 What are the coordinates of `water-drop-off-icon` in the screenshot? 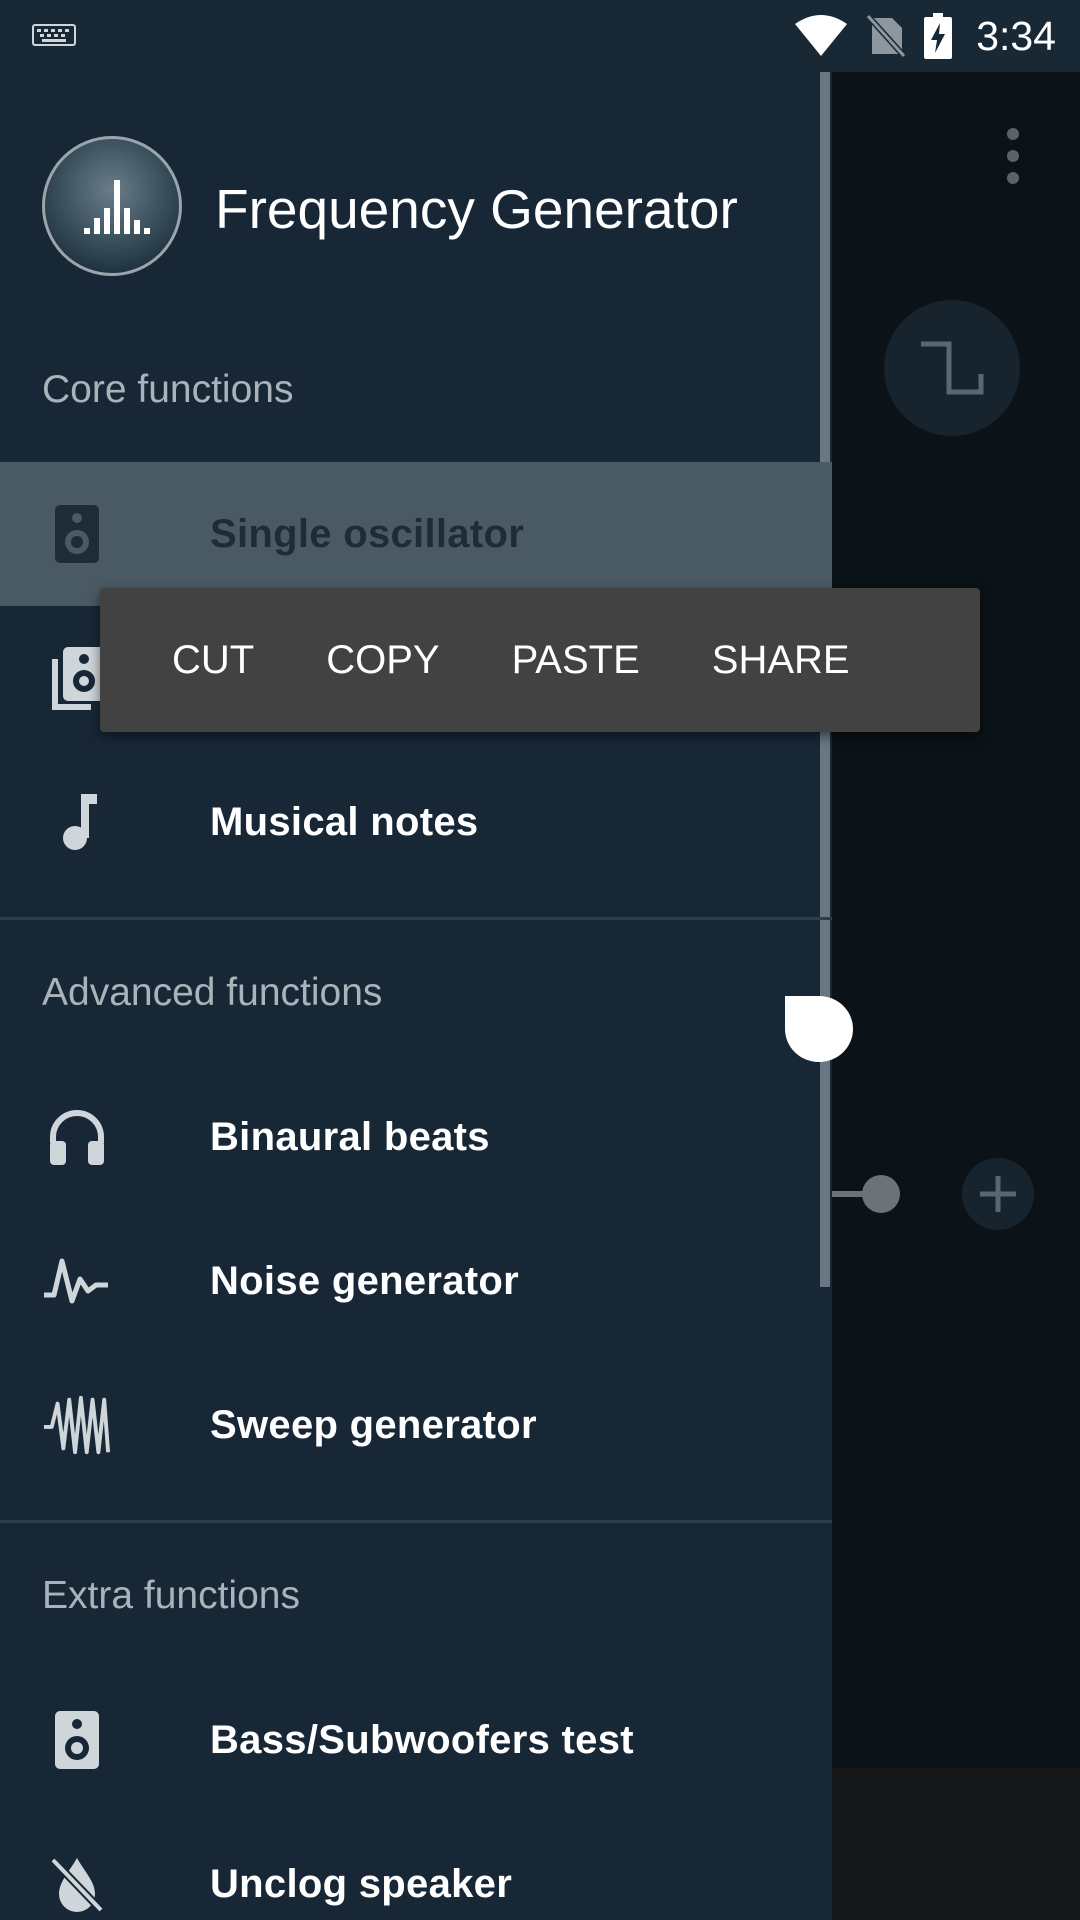 It's located at (77, 1884).